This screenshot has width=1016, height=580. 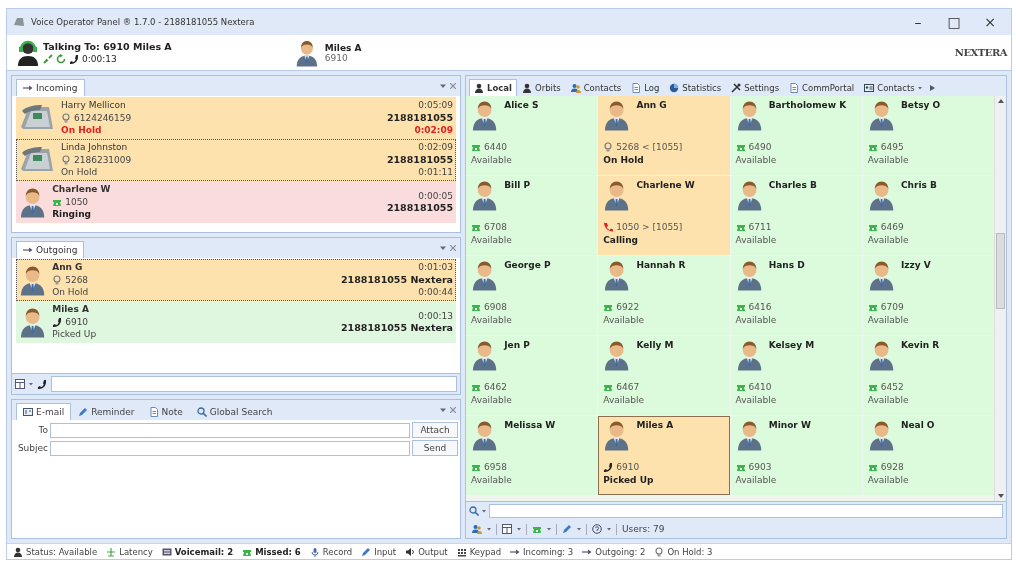 I want to click on contact-extension: 6410, so click(x=760, y=387).